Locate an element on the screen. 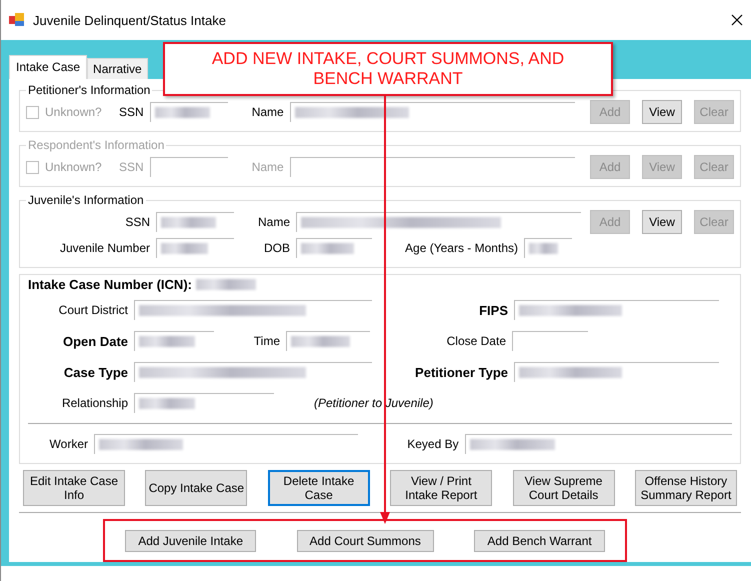 This screenshot has height=581, width=751. close-icon is located at coordinates (737, 20).